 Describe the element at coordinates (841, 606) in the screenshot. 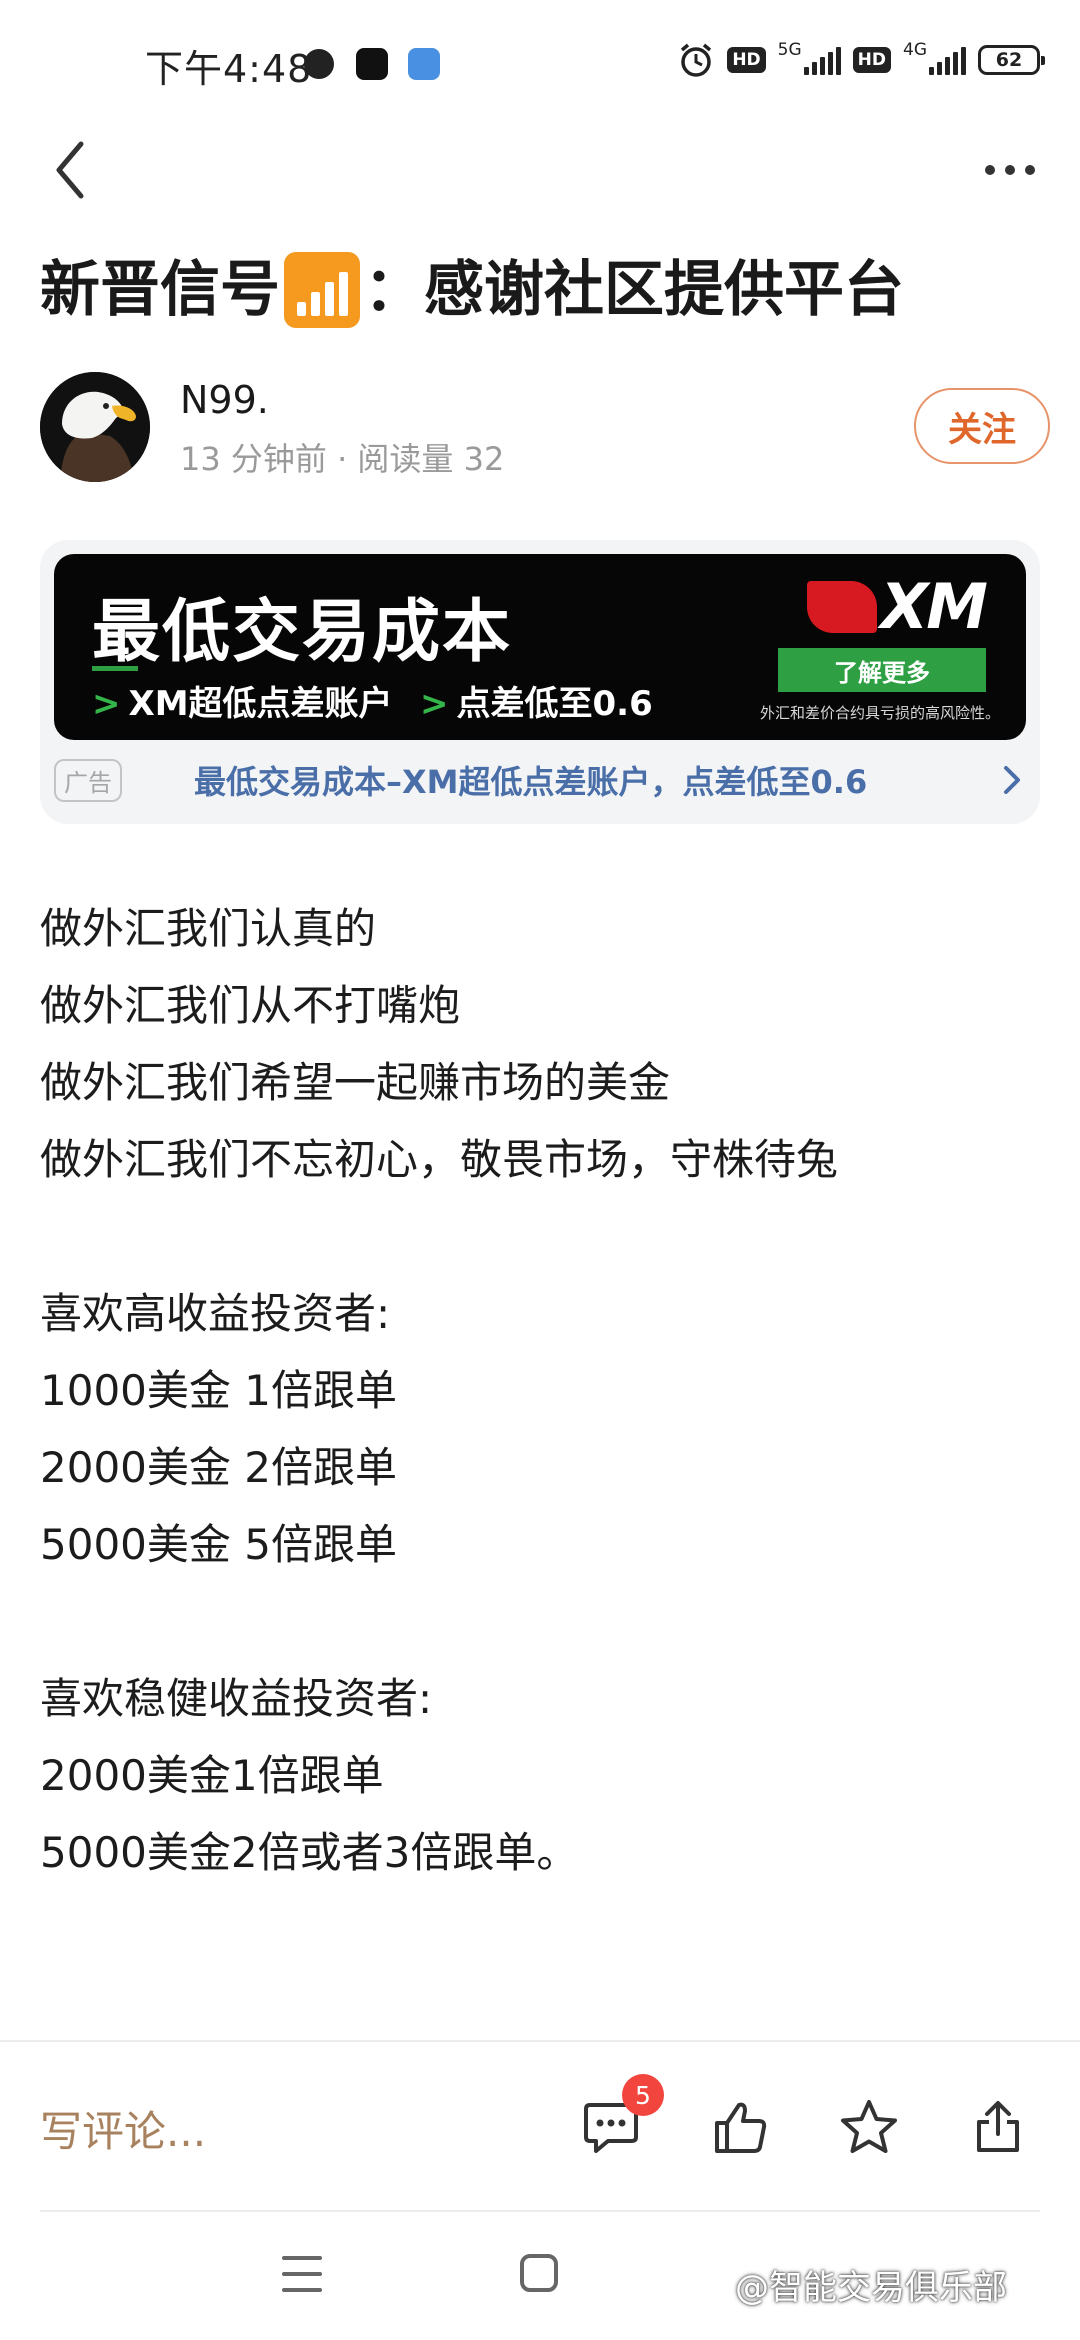

I see `xm-logo-mark` at that location.